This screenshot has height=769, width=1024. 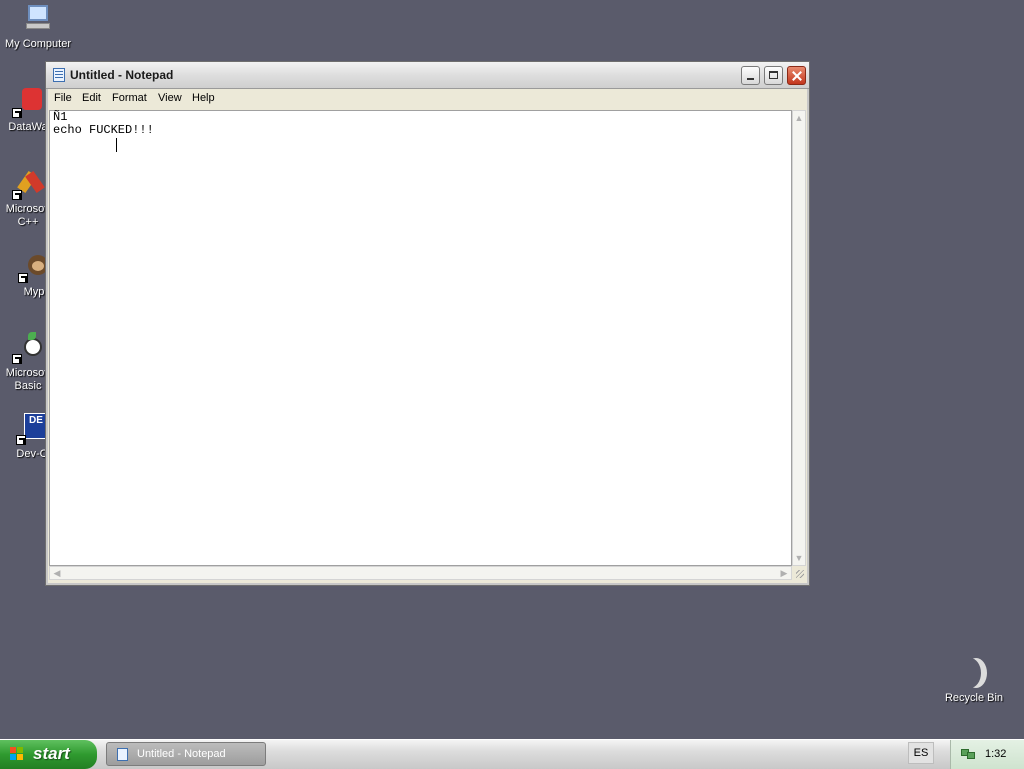 I want to click on editor-content: Ñ1 echo FUCKED!!!, so click(x=103, y=123).